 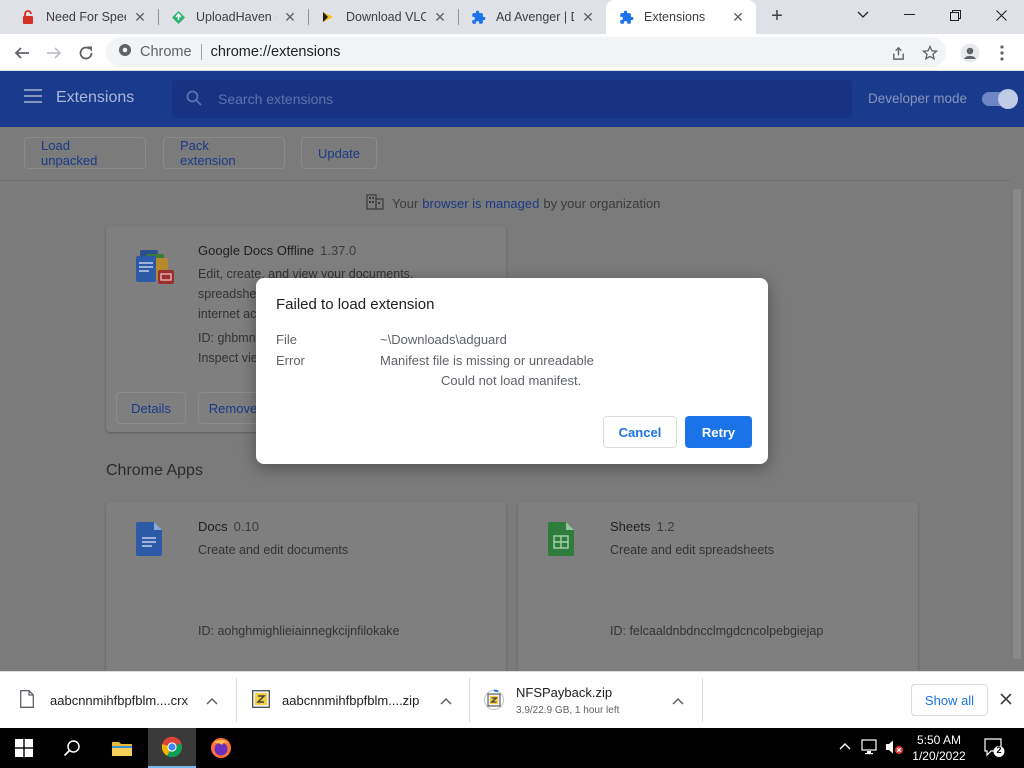 What do you see at coordinates (154, 470) in the screenshot?
I see `chrome-apps-heading: Chrome Apps` at bounding box center [154, 470].